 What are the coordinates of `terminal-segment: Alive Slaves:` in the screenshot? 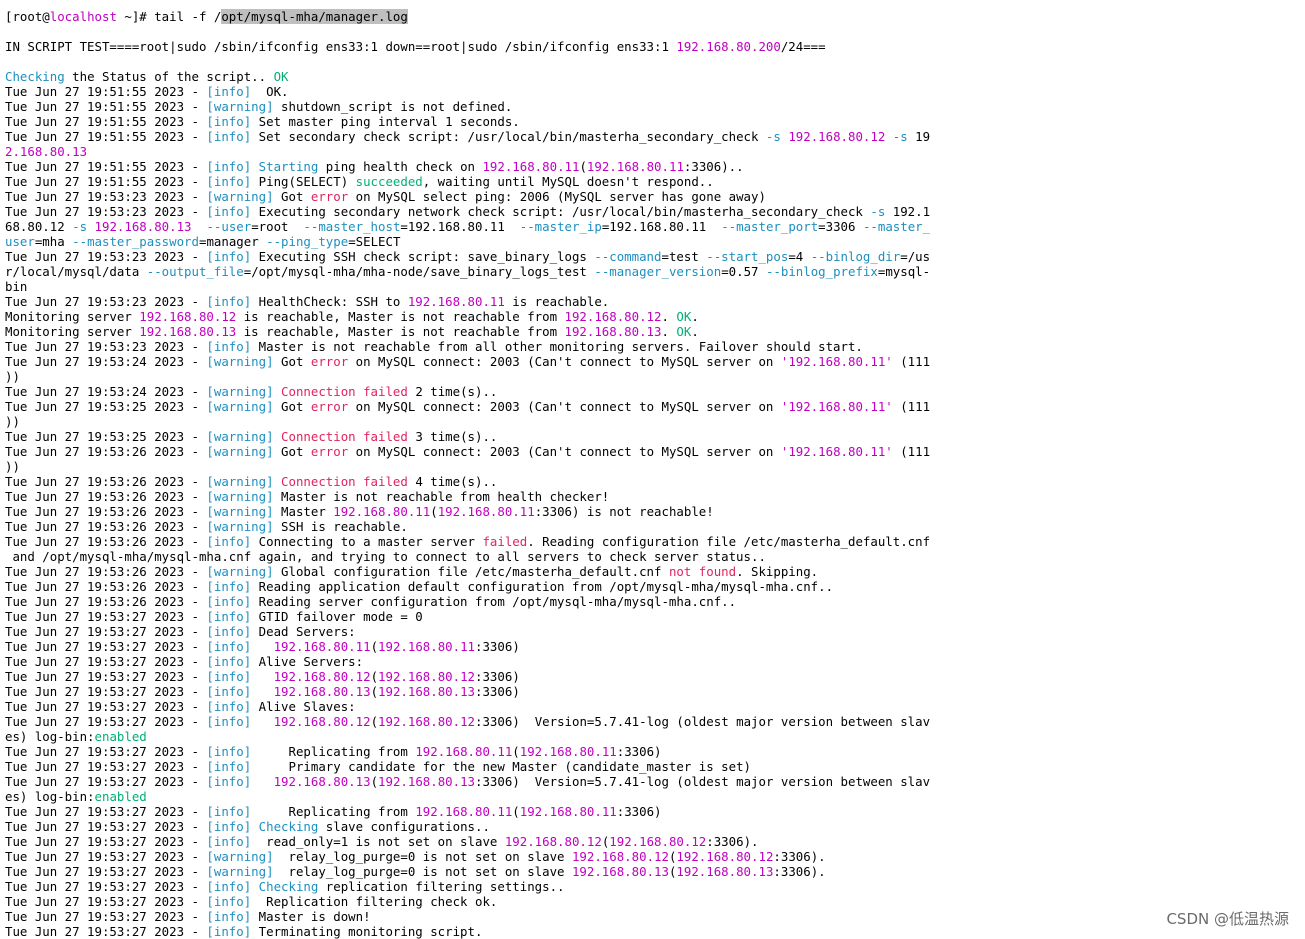 It's located at (303, 706).